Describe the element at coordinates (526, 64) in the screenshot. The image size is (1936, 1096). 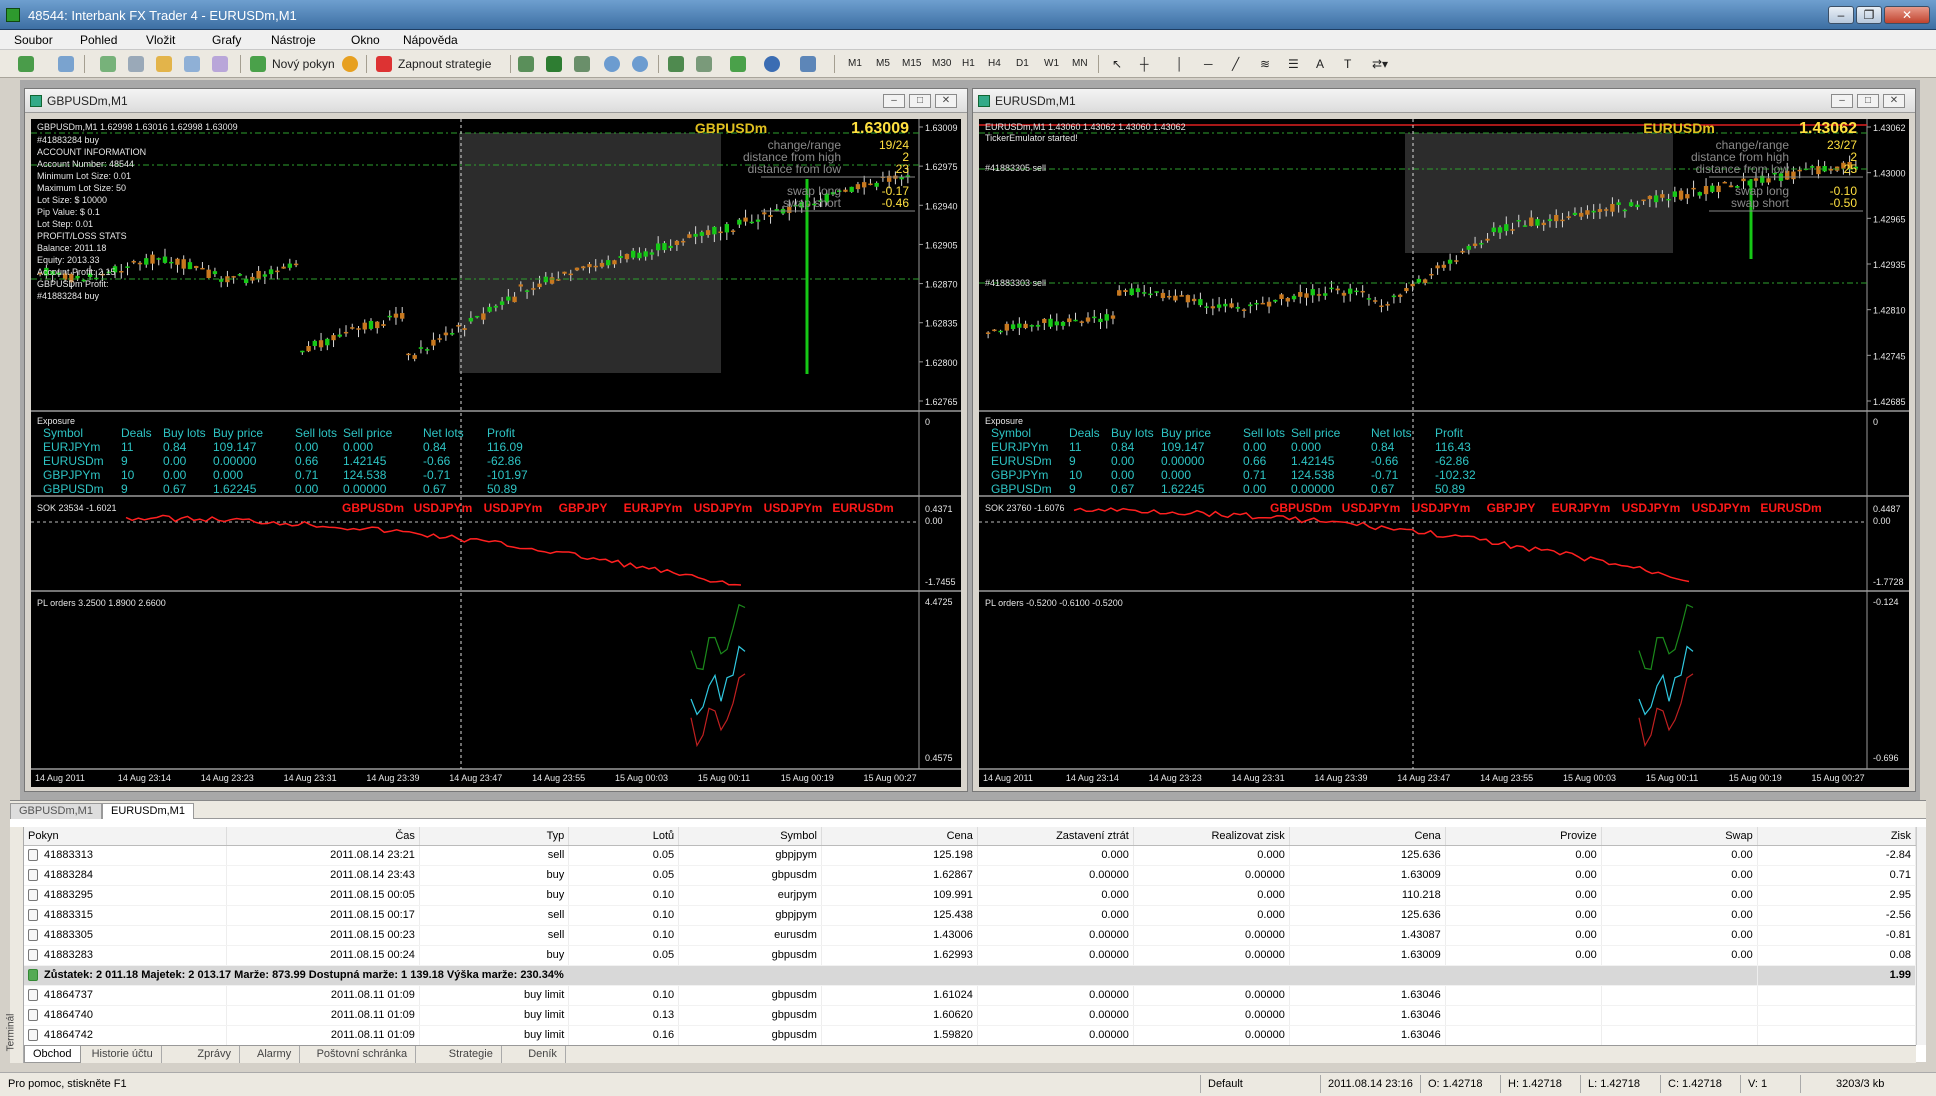
I see `bar-chart-icon` at that location.